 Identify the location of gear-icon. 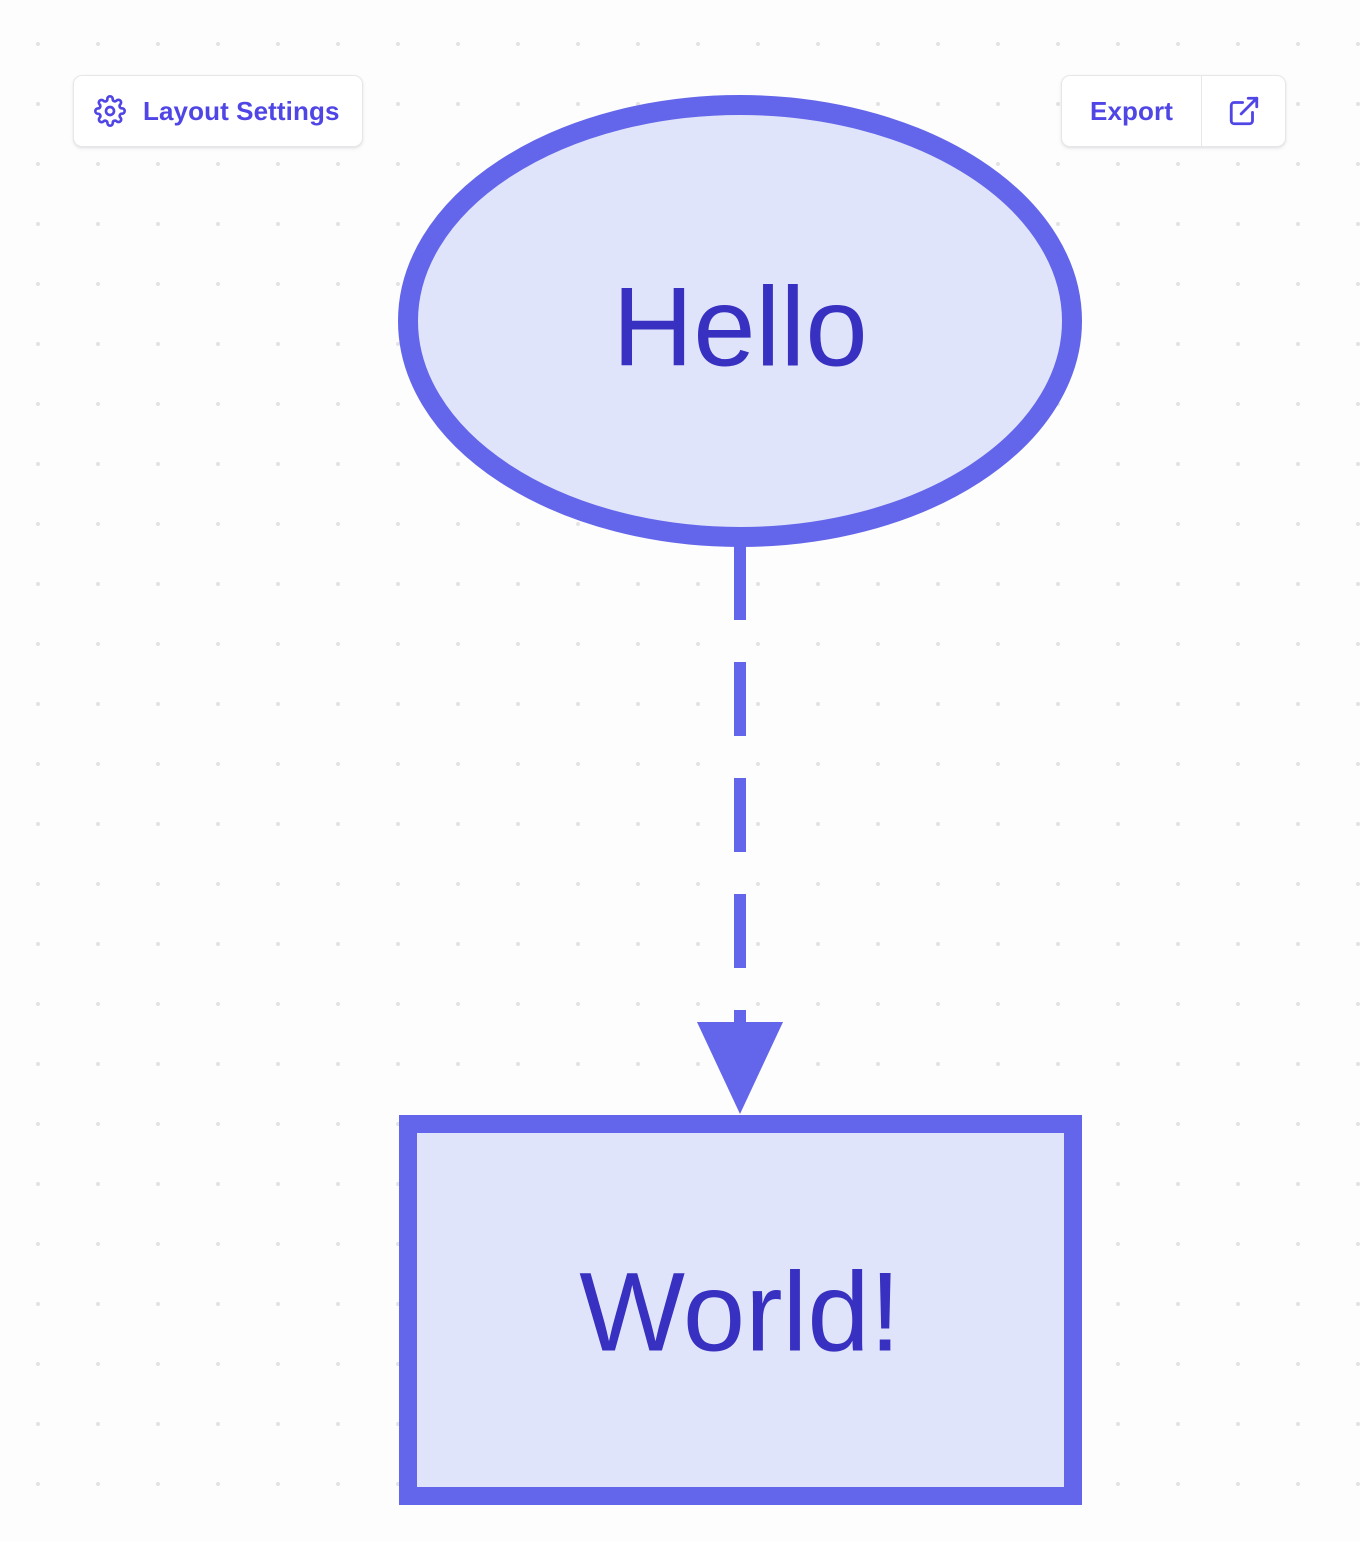
(110, 111).